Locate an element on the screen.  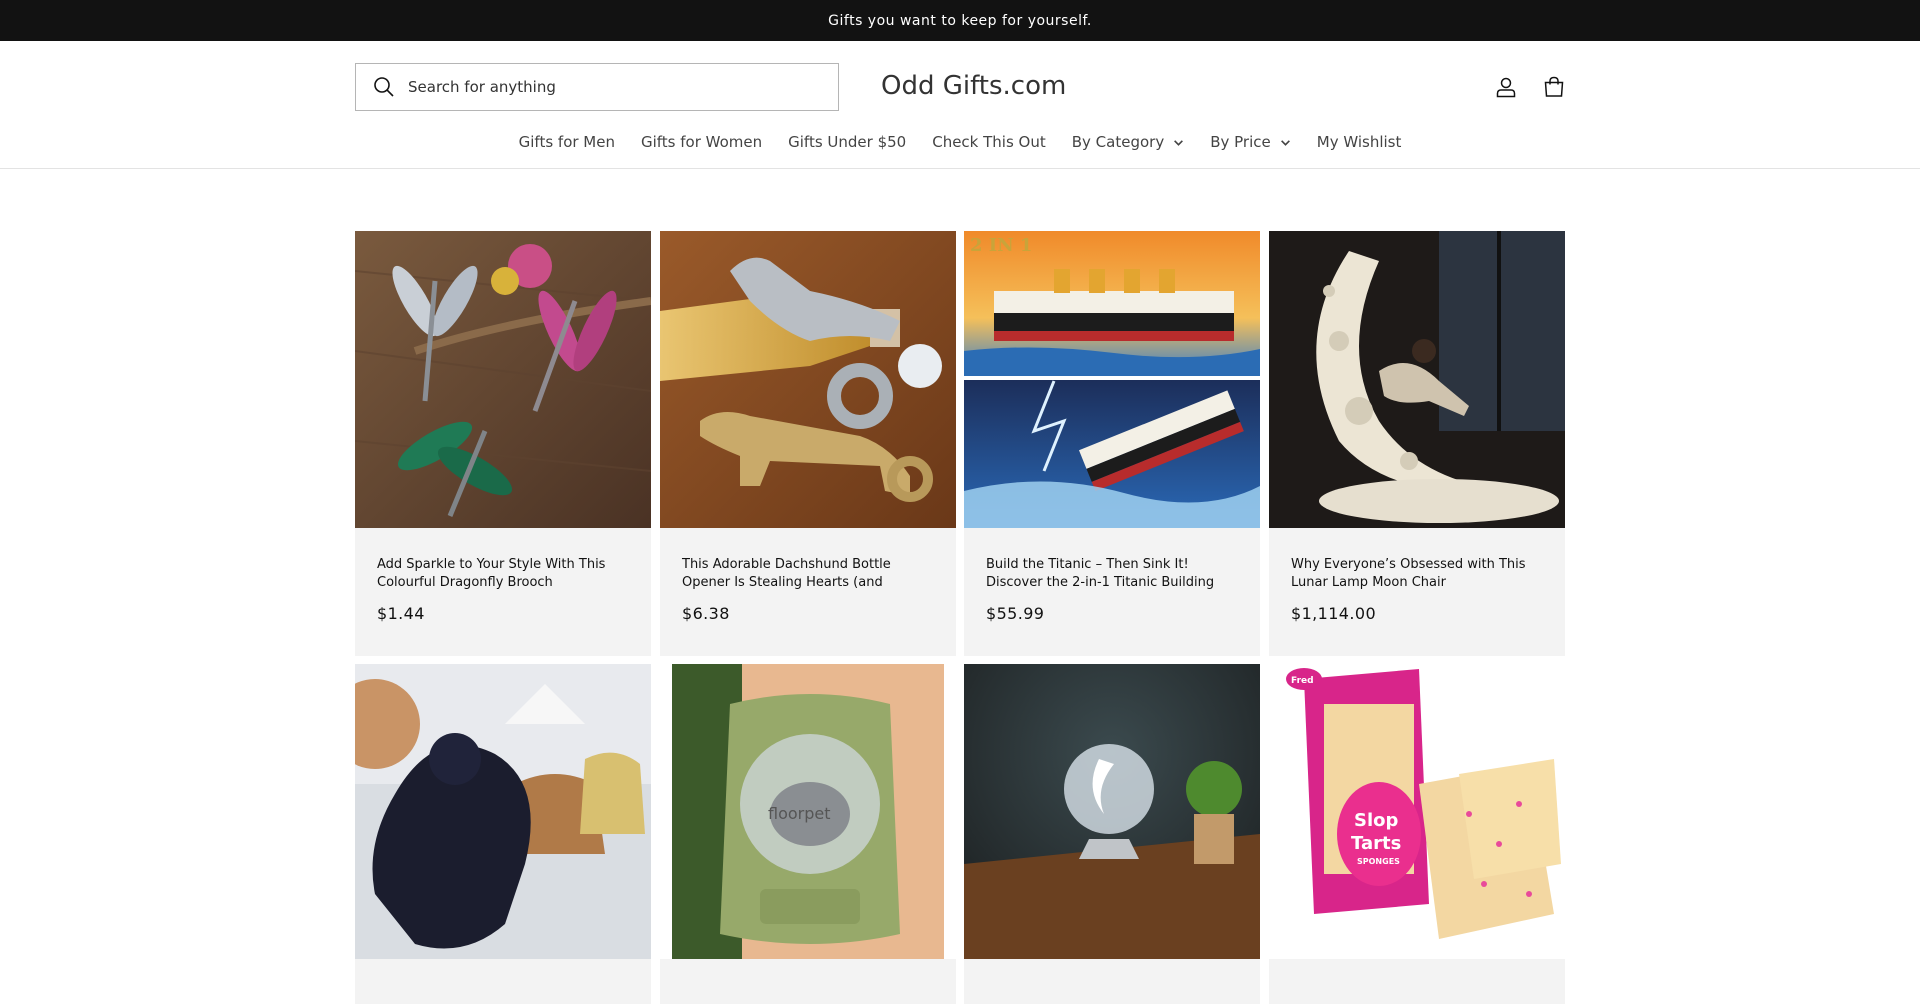
nav-by-price: By Price is located at coordinates (1250, 142).